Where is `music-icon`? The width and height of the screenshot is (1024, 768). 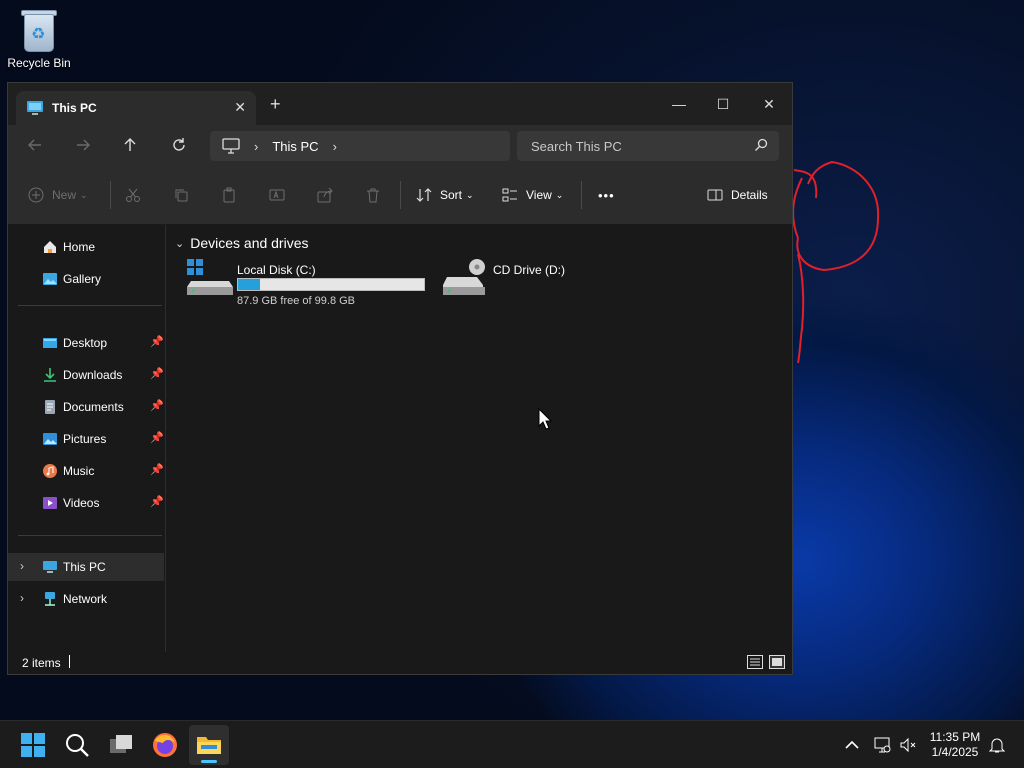
music-icon is located at coordinates (50, 471).